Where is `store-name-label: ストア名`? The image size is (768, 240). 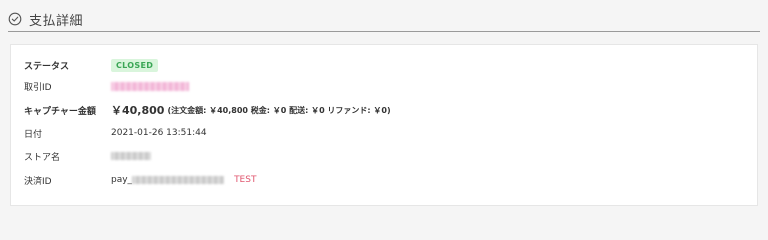
store-name-label: ストア名 is located at coordinates (42, 157).